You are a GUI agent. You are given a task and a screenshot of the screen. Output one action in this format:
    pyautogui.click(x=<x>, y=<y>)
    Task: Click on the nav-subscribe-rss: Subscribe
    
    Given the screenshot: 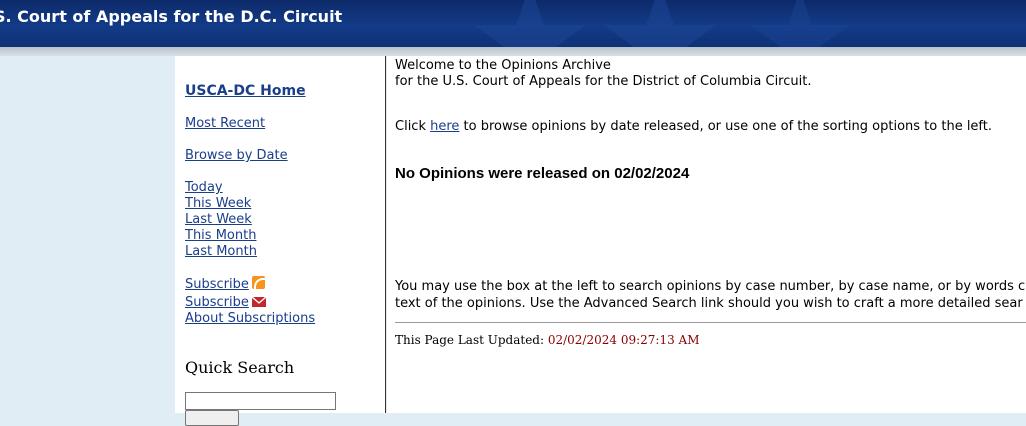 What is the action you would take?
    pyautogui.click(x=225, y=284)
    